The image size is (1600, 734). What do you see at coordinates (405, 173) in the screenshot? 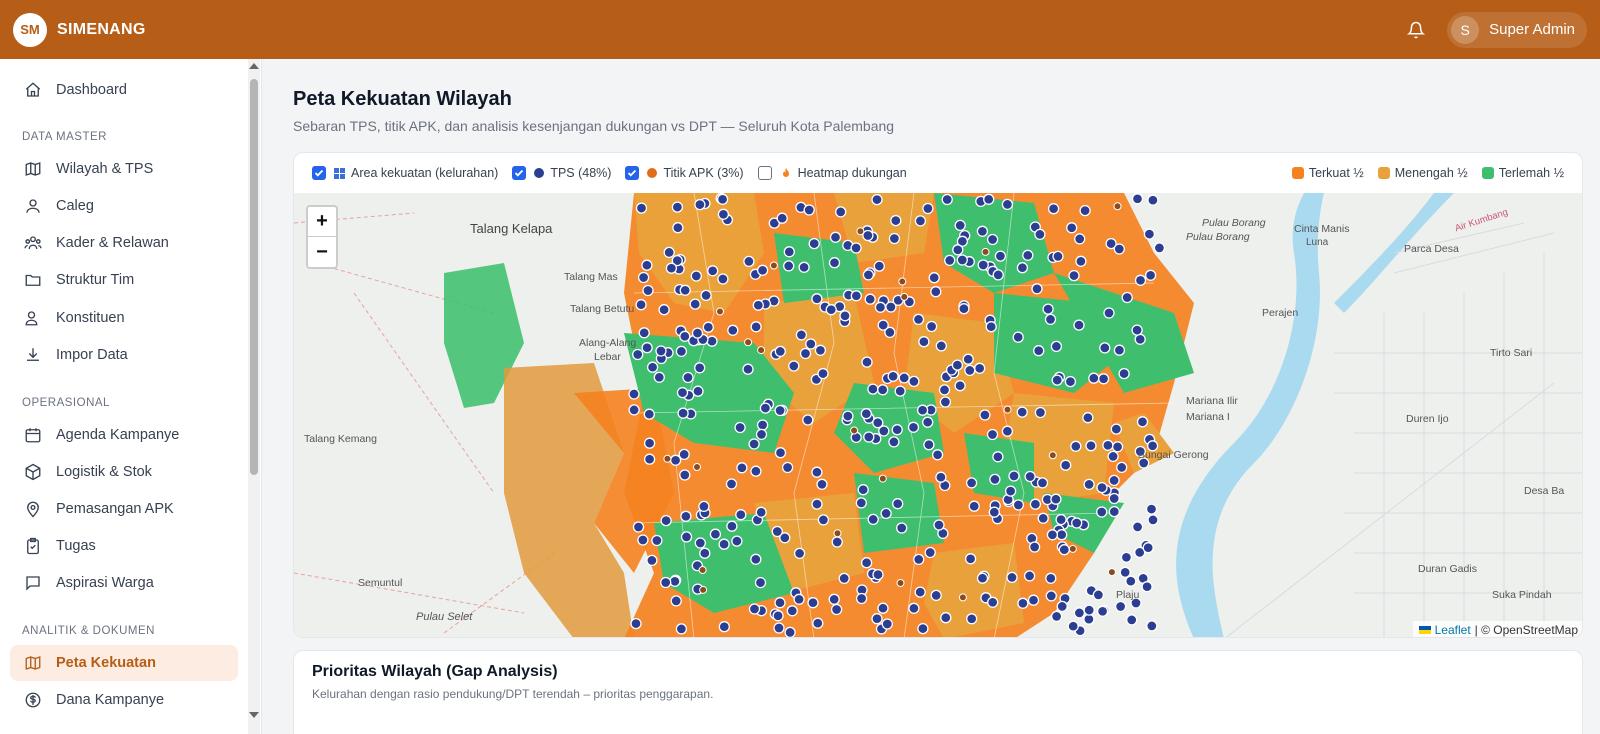
I see `layer-toggle-area: Area kekuatan (kelurahan)` at bounding box center [405, 173].